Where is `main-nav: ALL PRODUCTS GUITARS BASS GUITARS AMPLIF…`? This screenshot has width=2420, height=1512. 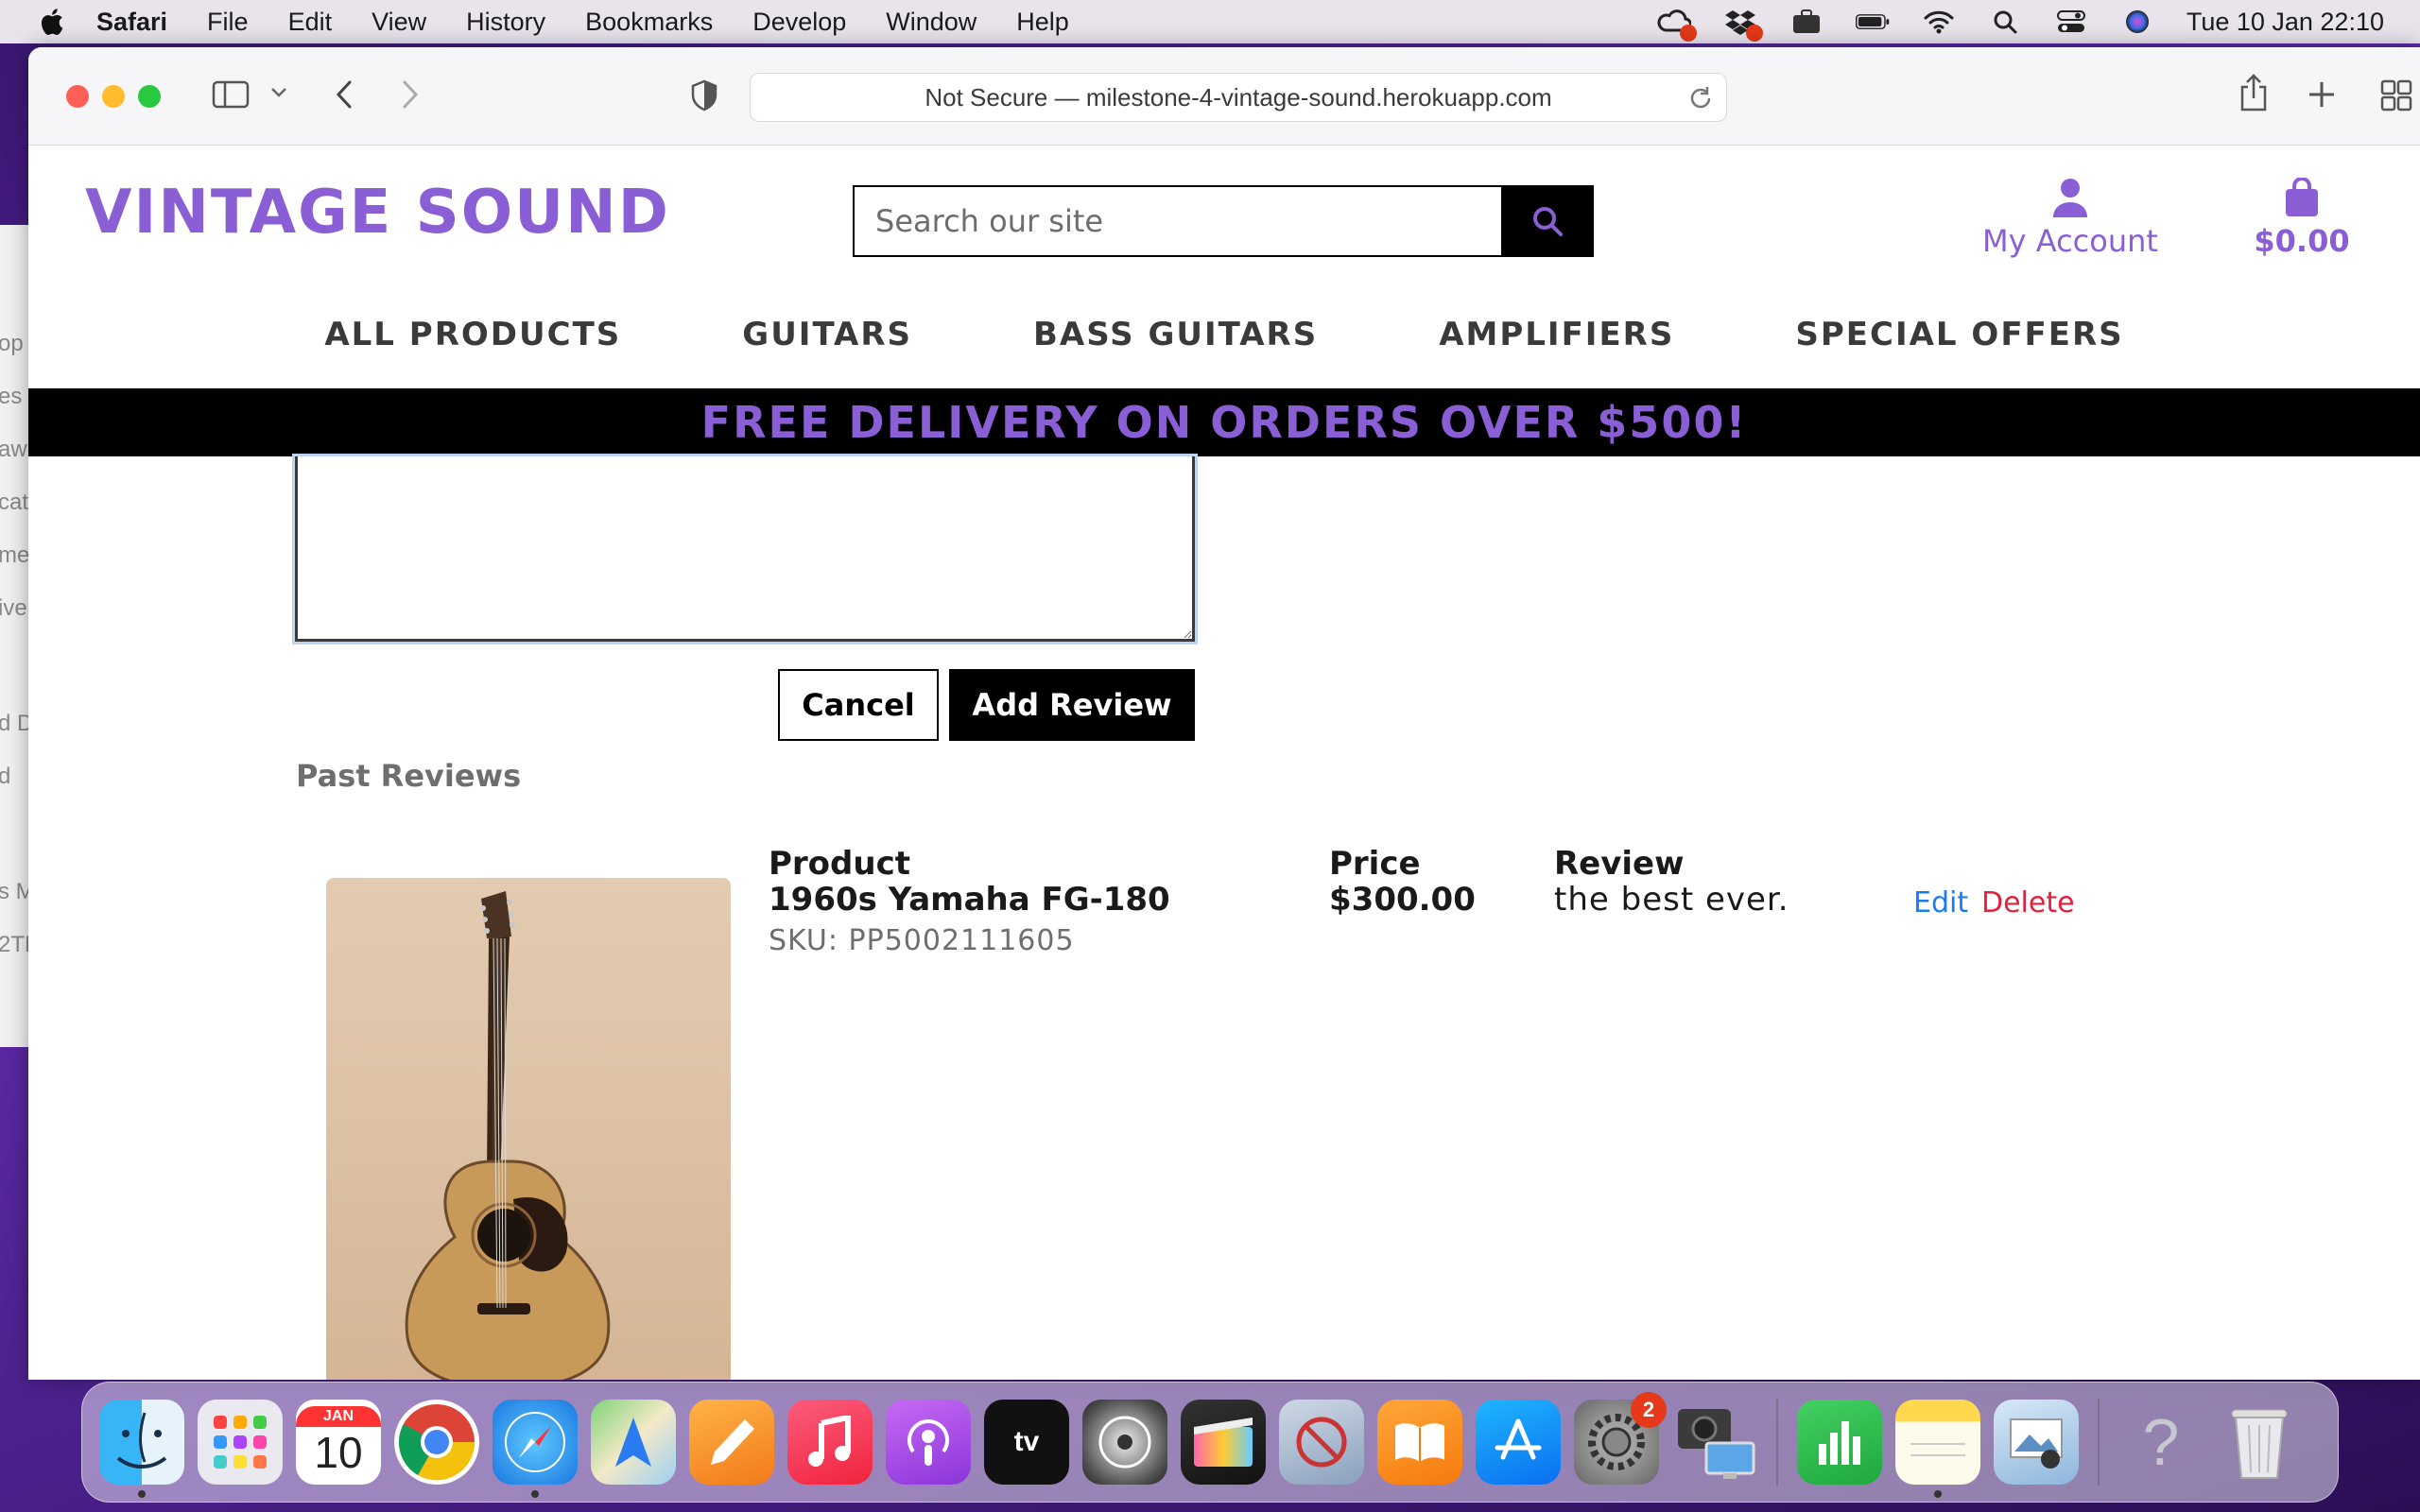 main-nav: ALL PRODUCTS GUITARS BASS GUITARS AMPLIF… is located at coordinates (1224, 339).